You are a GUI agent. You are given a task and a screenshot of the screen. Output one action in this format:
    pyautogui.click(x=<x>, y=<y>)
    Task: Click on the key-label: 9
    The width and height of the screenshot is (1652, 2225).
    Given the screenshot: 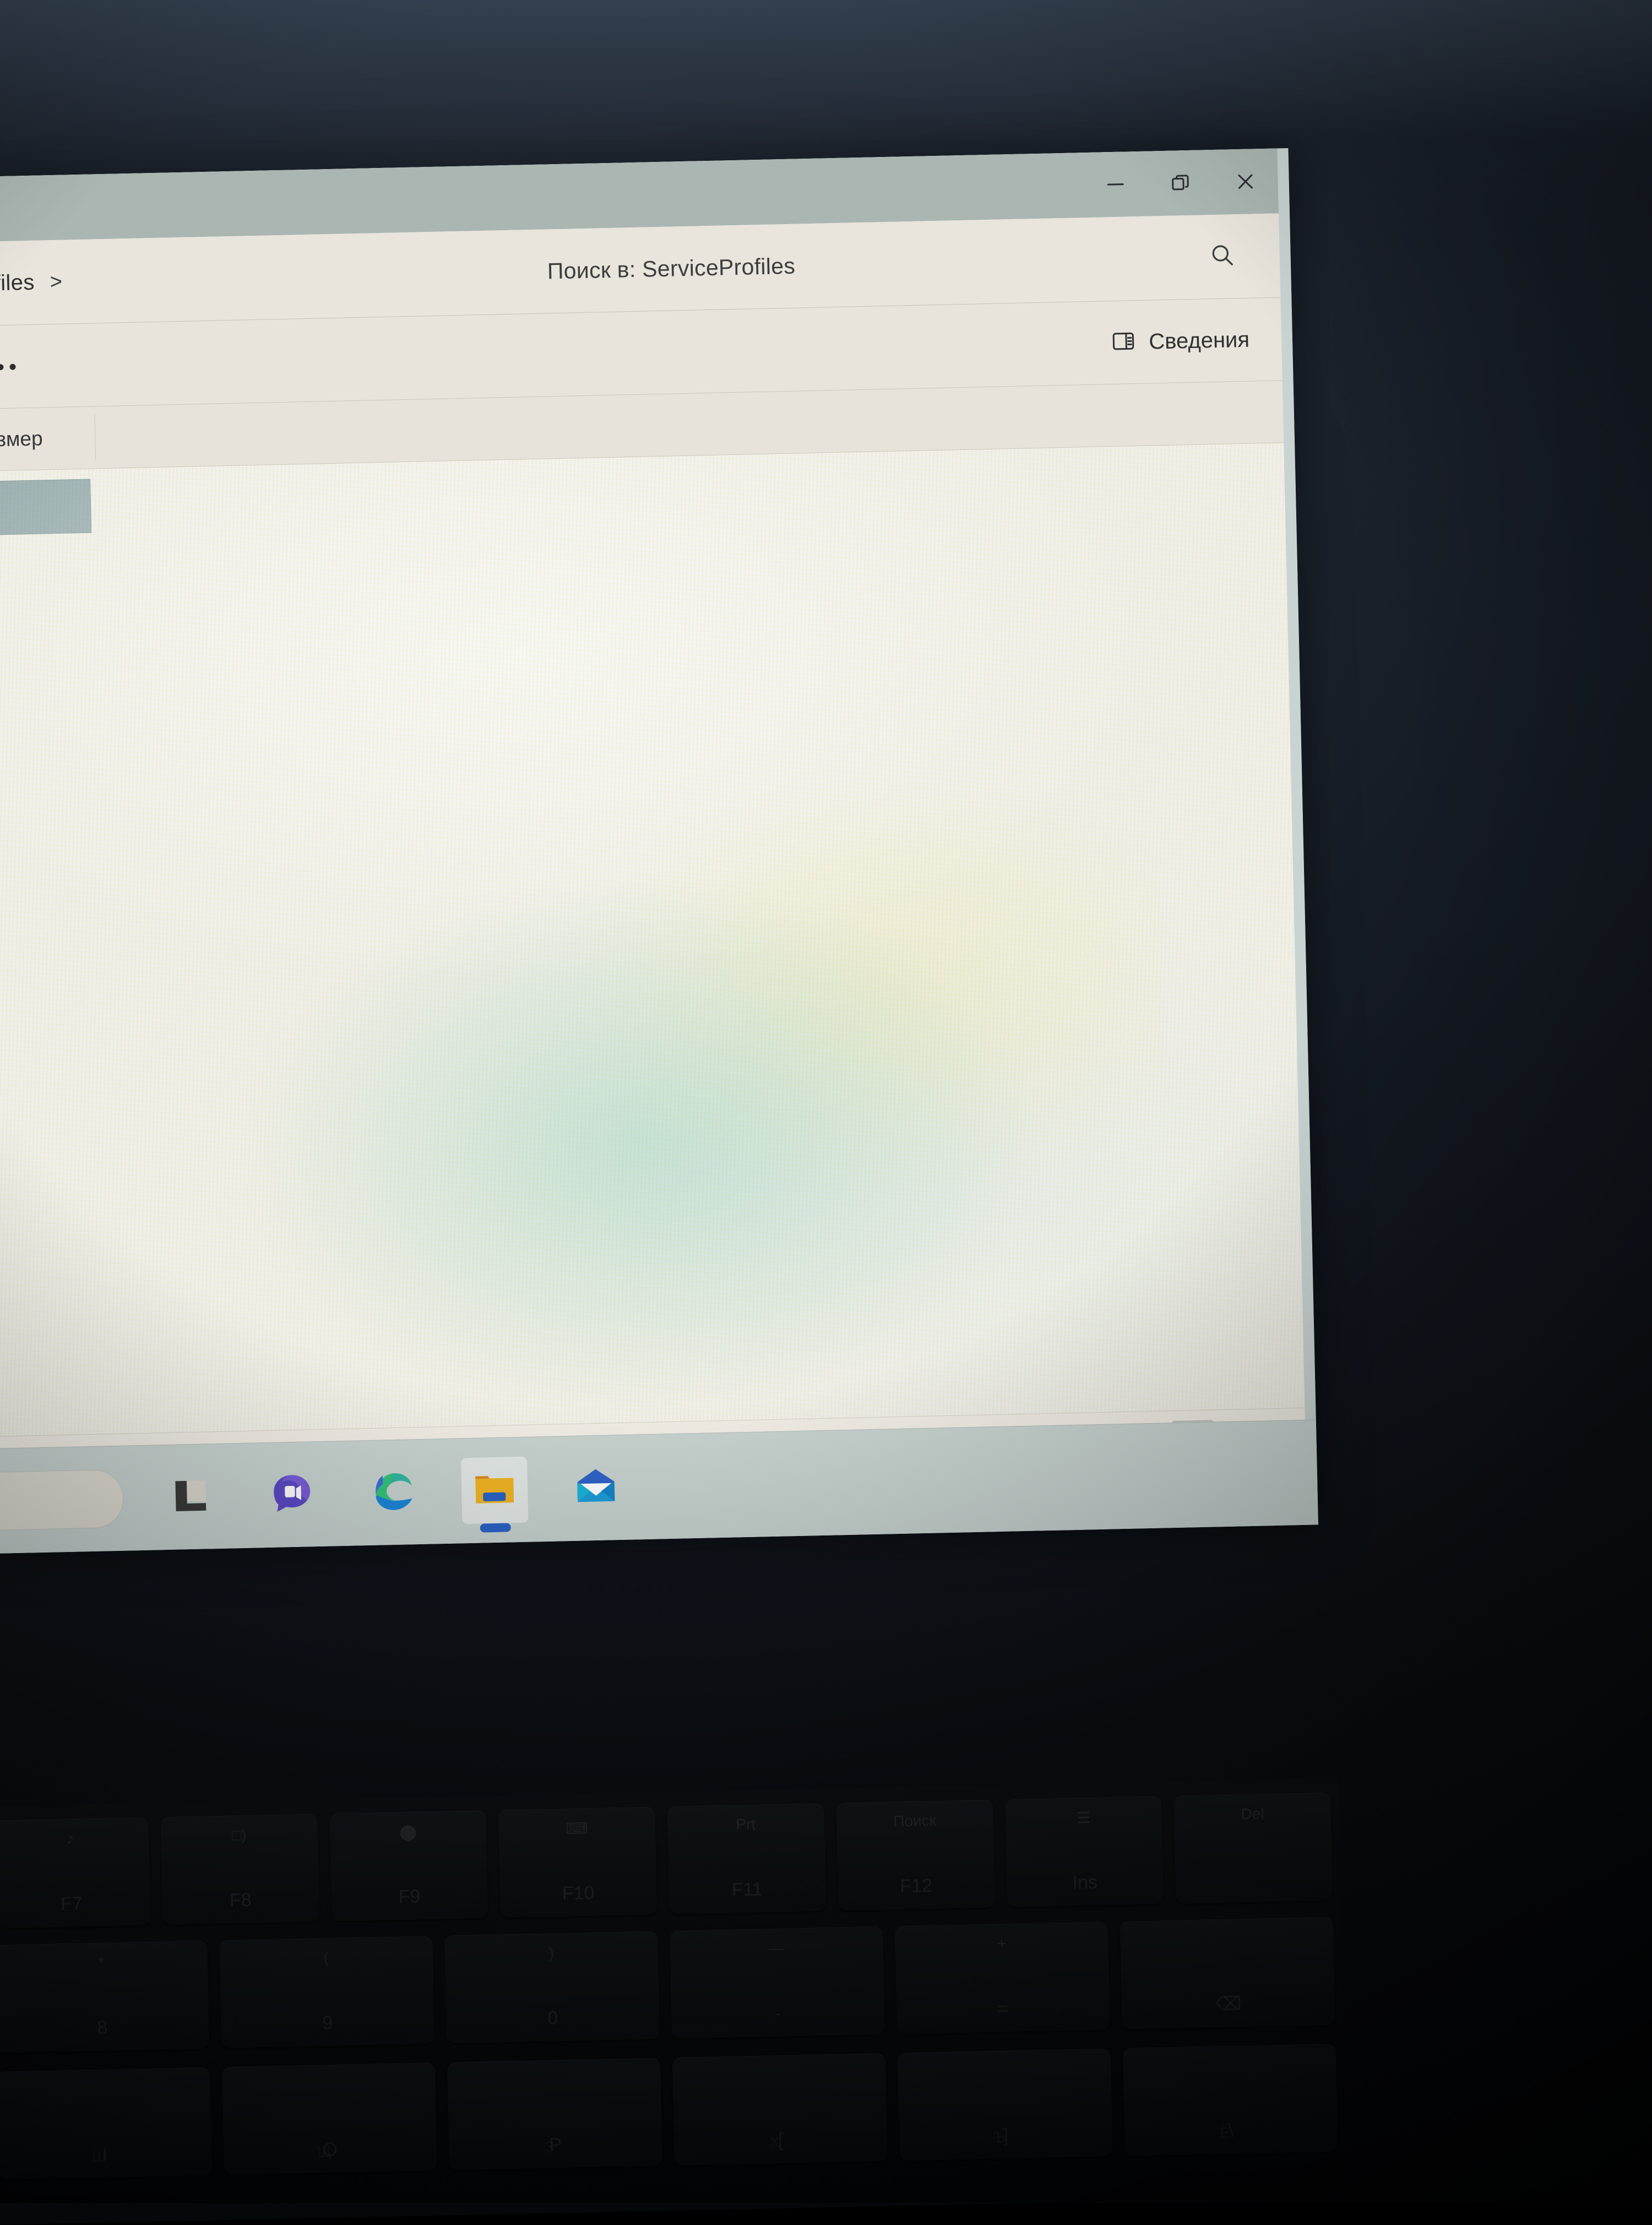 What is the action you would take?
    pyautogui.click(x=327, y=2023)
    